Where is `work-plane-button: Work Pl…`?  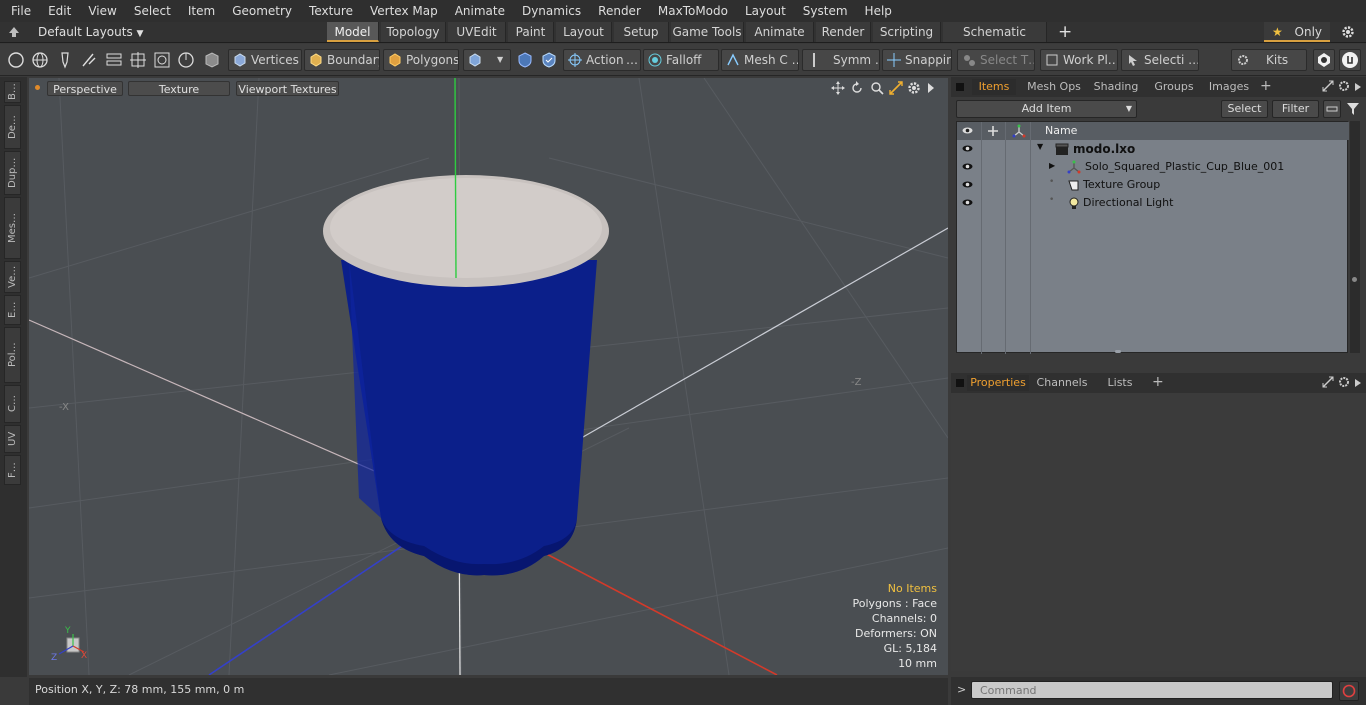 work-plane-button: Work Pl… is located at coordinates (1079, 60).